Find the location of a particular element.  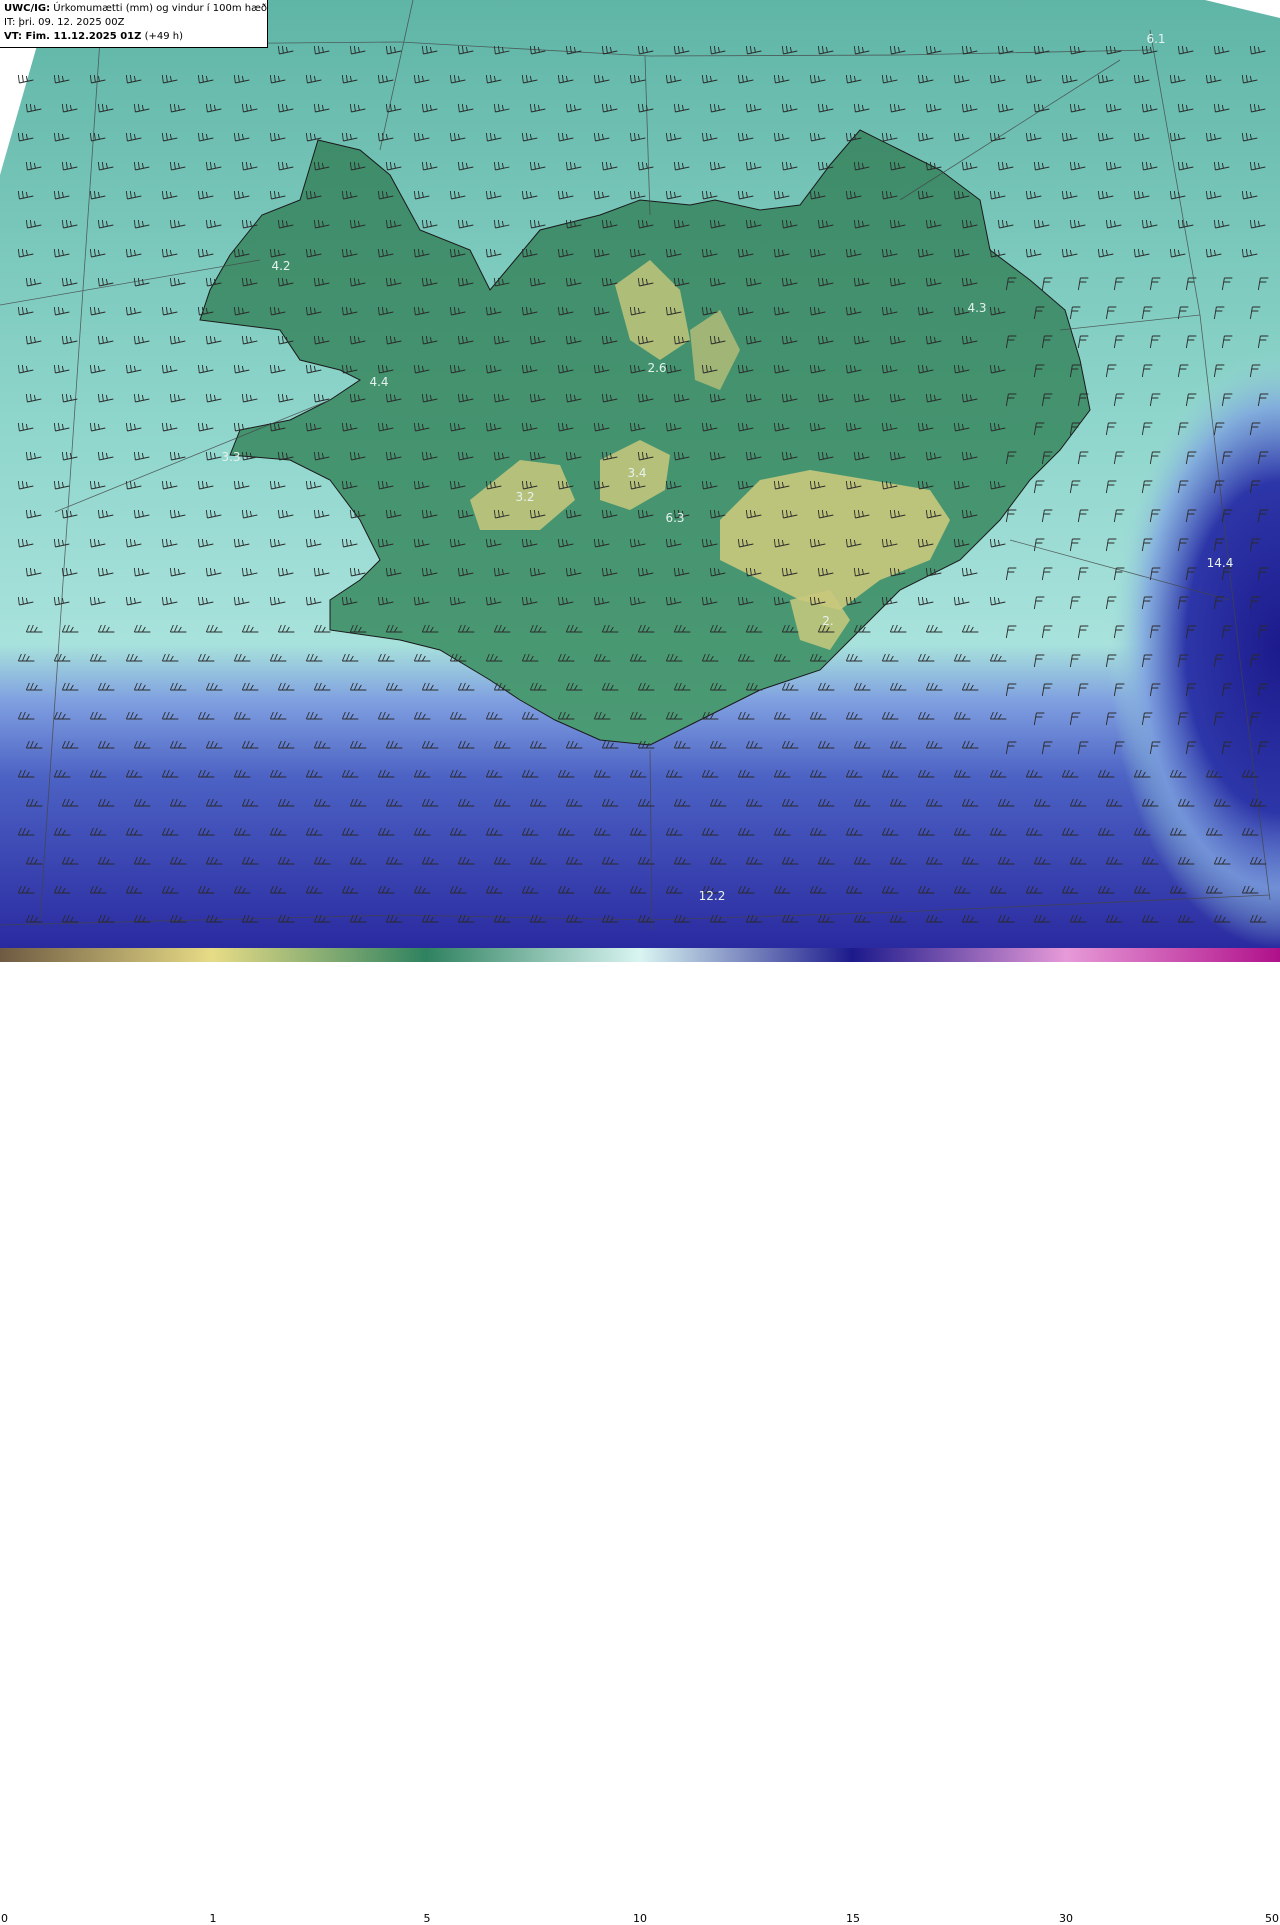

value-label: 3.3 is located at coordinates (230, 457).